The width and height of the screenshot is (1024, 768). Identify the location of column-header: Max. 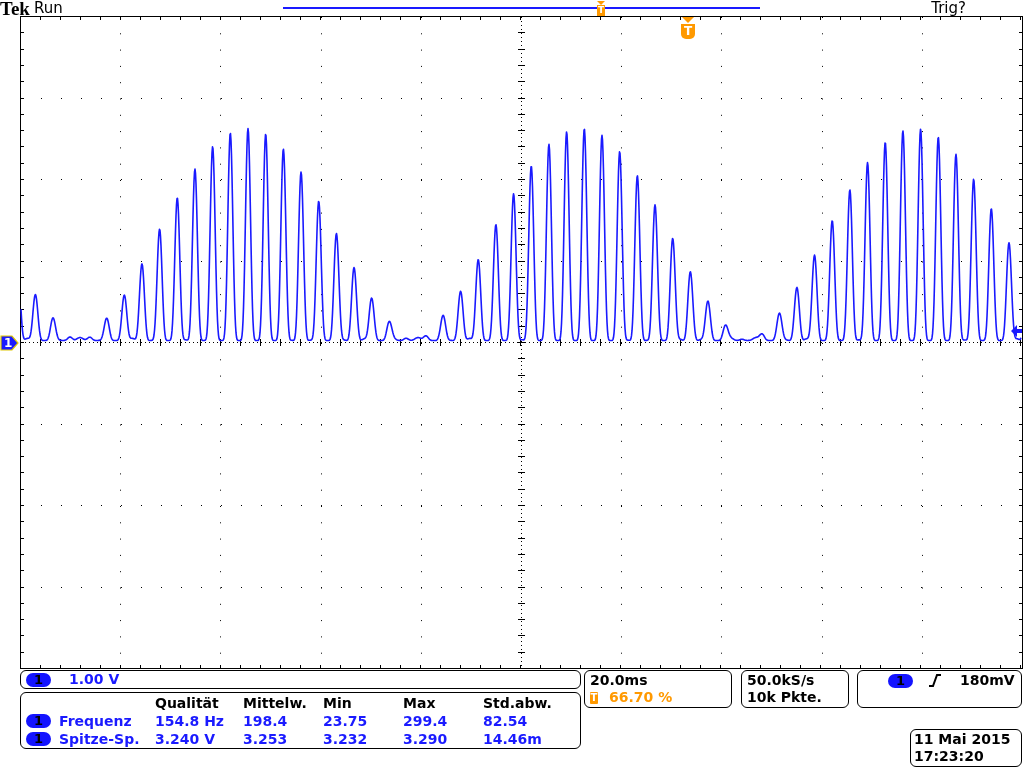
(420, 703).